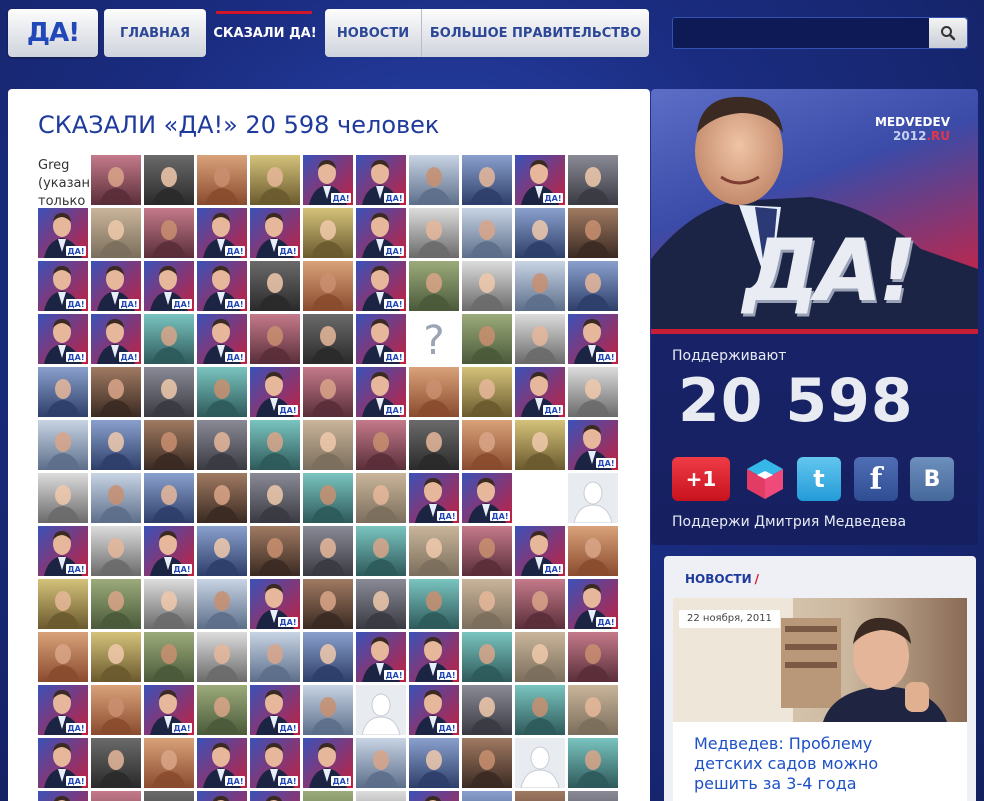  What do you see at coordinates (373, 33) in the screenshot?
I see `nav-item-news: НОВОСТИ` at bounding box center [373, 33].